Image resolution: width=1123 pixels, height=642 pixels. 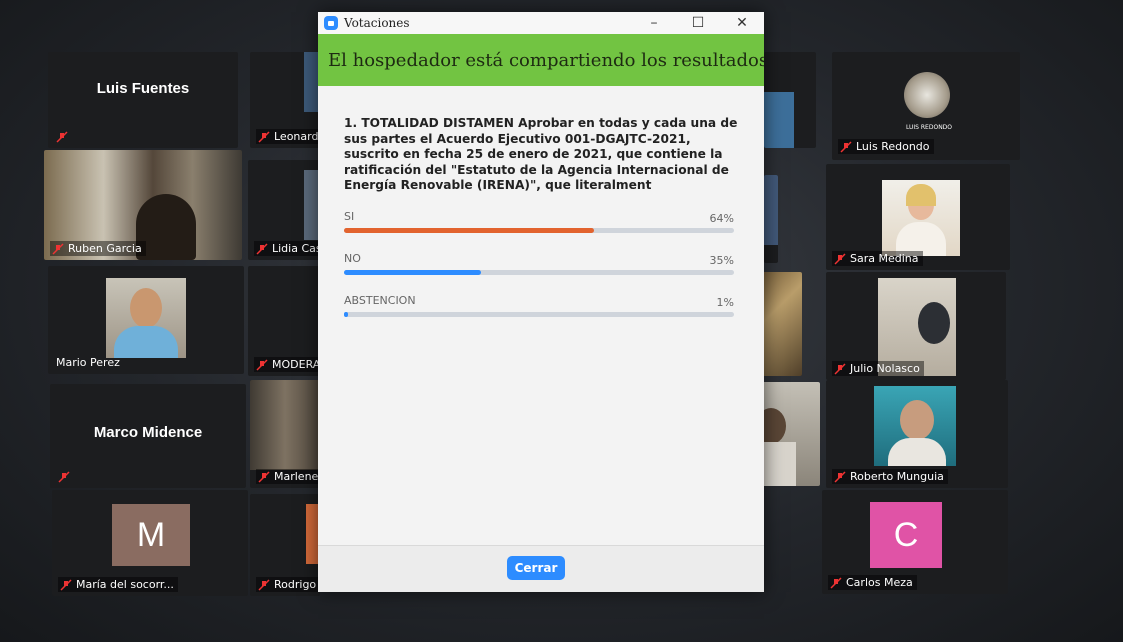 I want to click on participant-label: Luis Redondo, so click(x=886, y=146).